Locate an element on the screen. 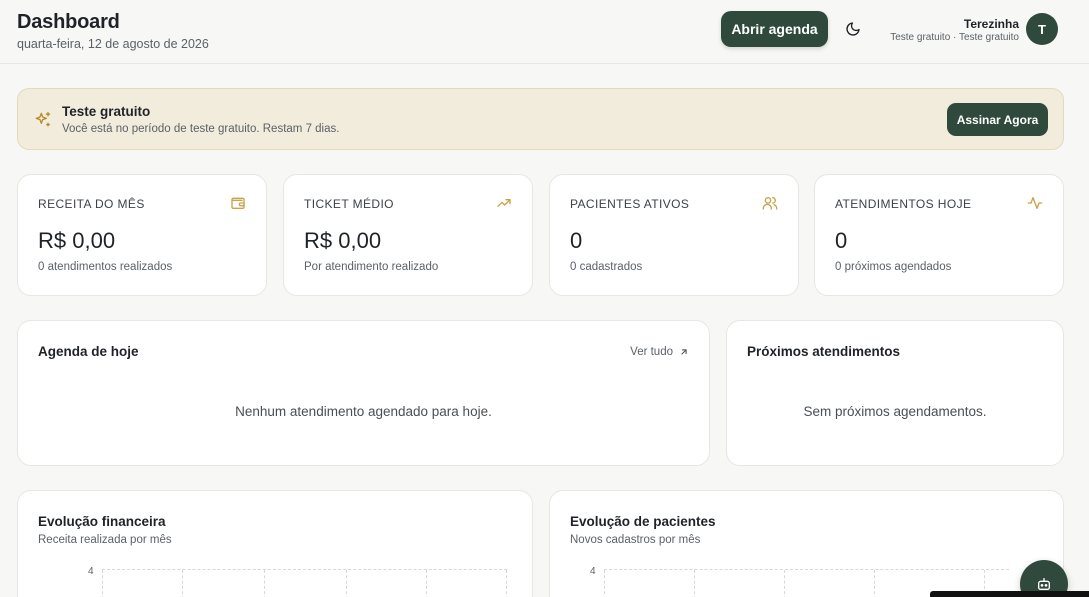 The image size is (1089, 597). section-subtitle: Receita realizada por mês is located at coordinates (105, 540).